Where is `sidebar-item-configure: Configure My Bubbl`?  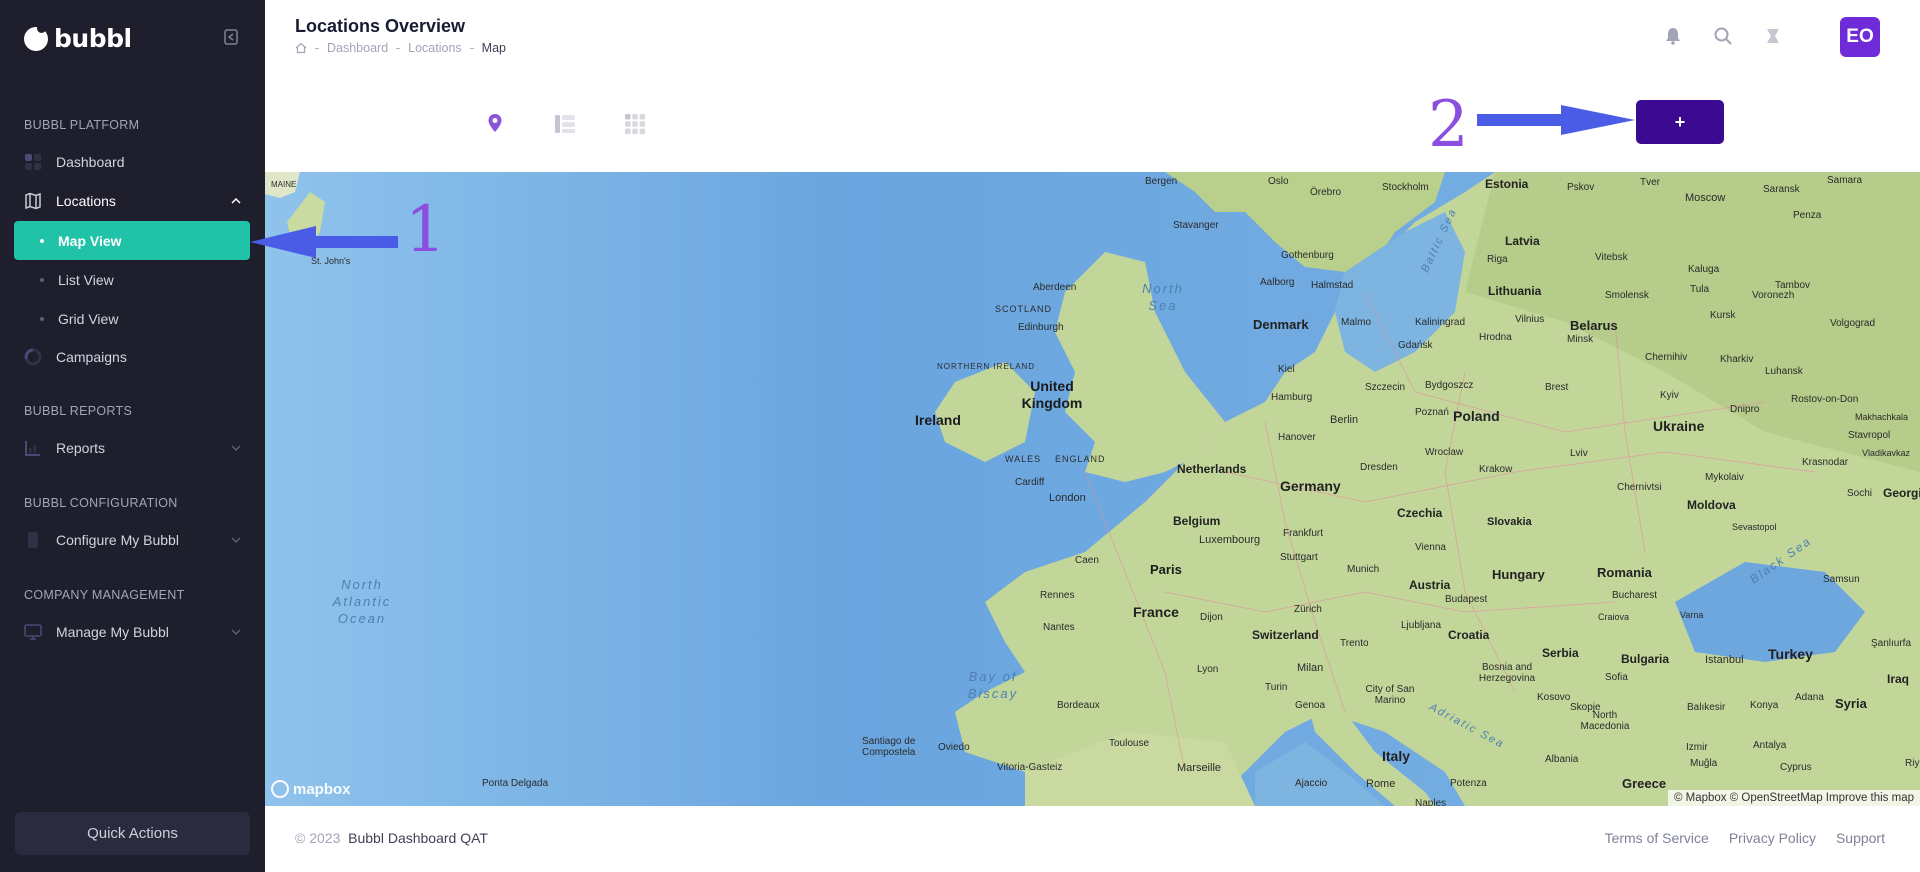
sidebar-item-configure: Configure My Bubbl is located at coordinates (101, 540).